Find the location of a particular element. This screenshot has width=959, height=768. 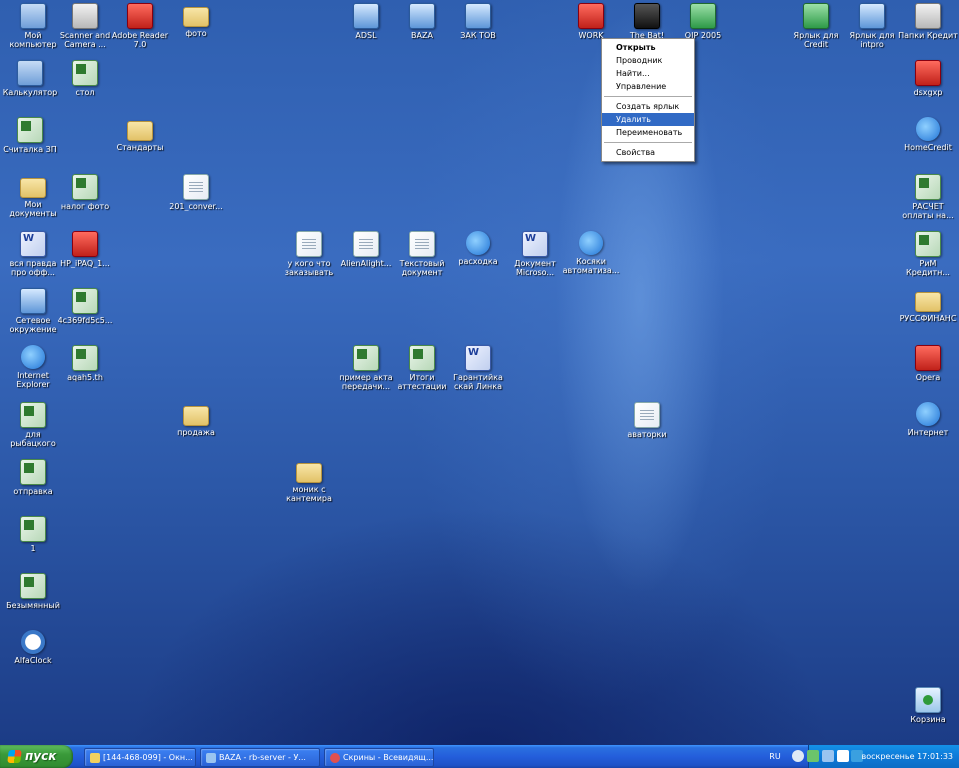

zak-tov-shortcut: ЗАК ТОВ is located at coordinates (478, 21).